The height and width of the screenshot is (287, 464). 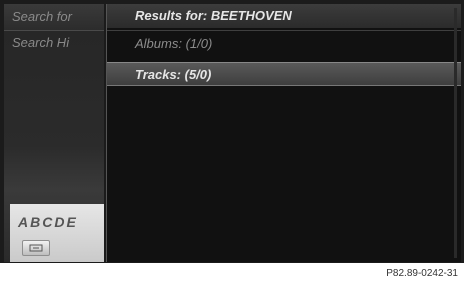 What do you see at coordinates (174, 43) in the screenshot?
I see `result-row-label: Albums: (1/0)` at bounding box center [174, 43].